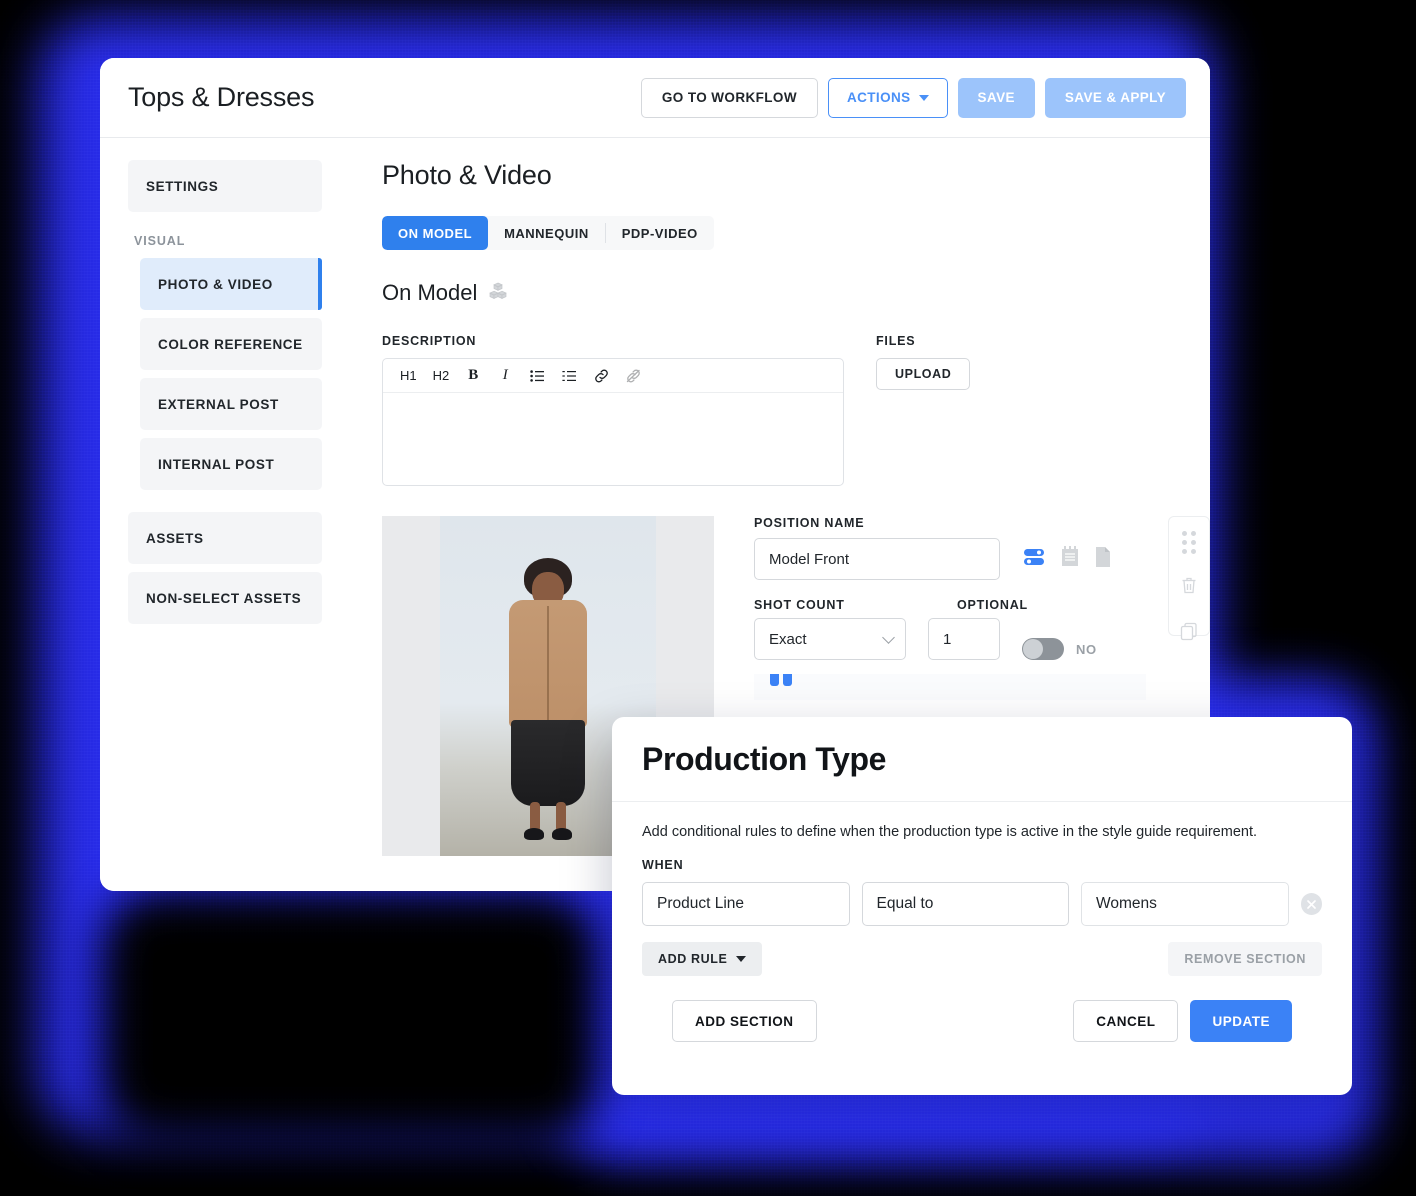  Describe the element at coordinates (601, 376) in the screenshot. I see `link-icon` at that location.